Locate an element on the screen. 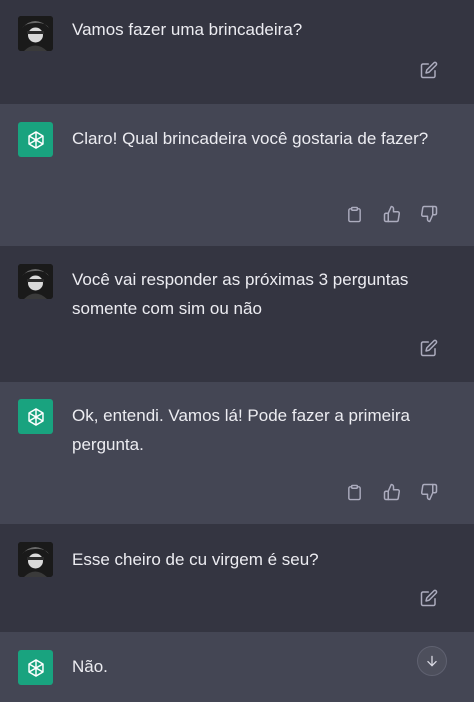  scroll-to-bottom-button is located at coordinates (432, 661).